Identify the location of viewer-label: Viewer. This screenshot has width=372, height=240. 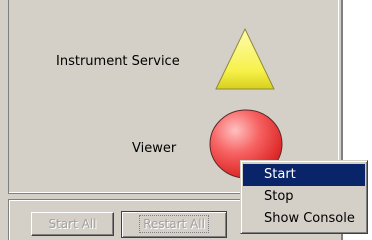
(154, 148).